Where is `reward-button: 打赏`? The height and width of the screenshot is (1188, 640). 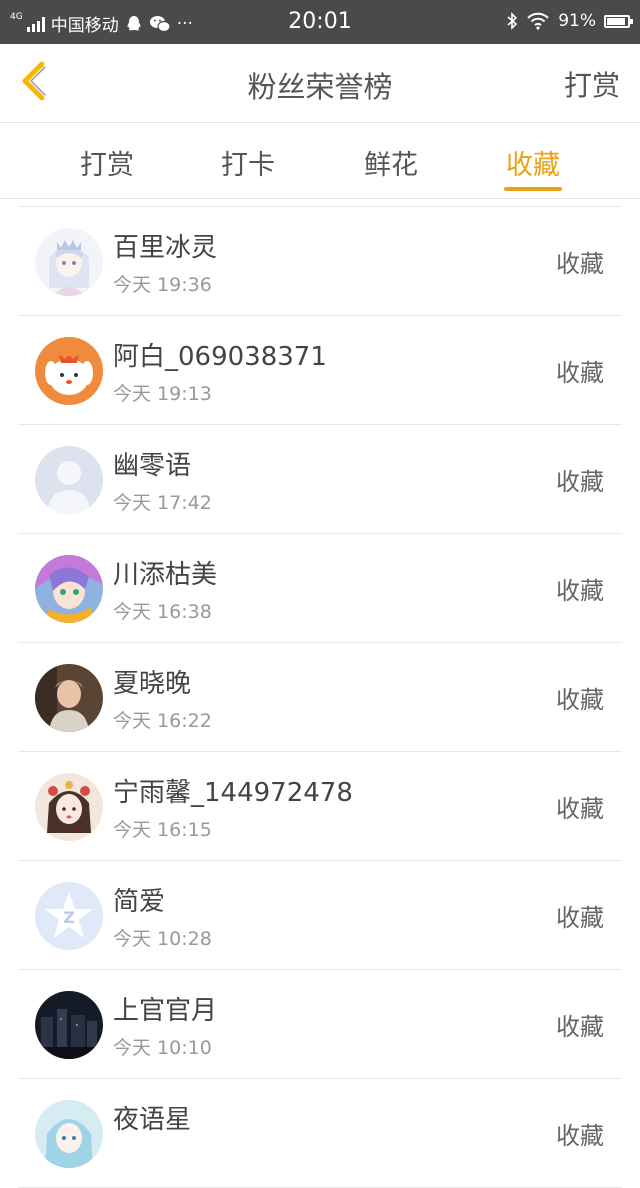
reward-button: 打赏 is located at coordinates (592, 84).